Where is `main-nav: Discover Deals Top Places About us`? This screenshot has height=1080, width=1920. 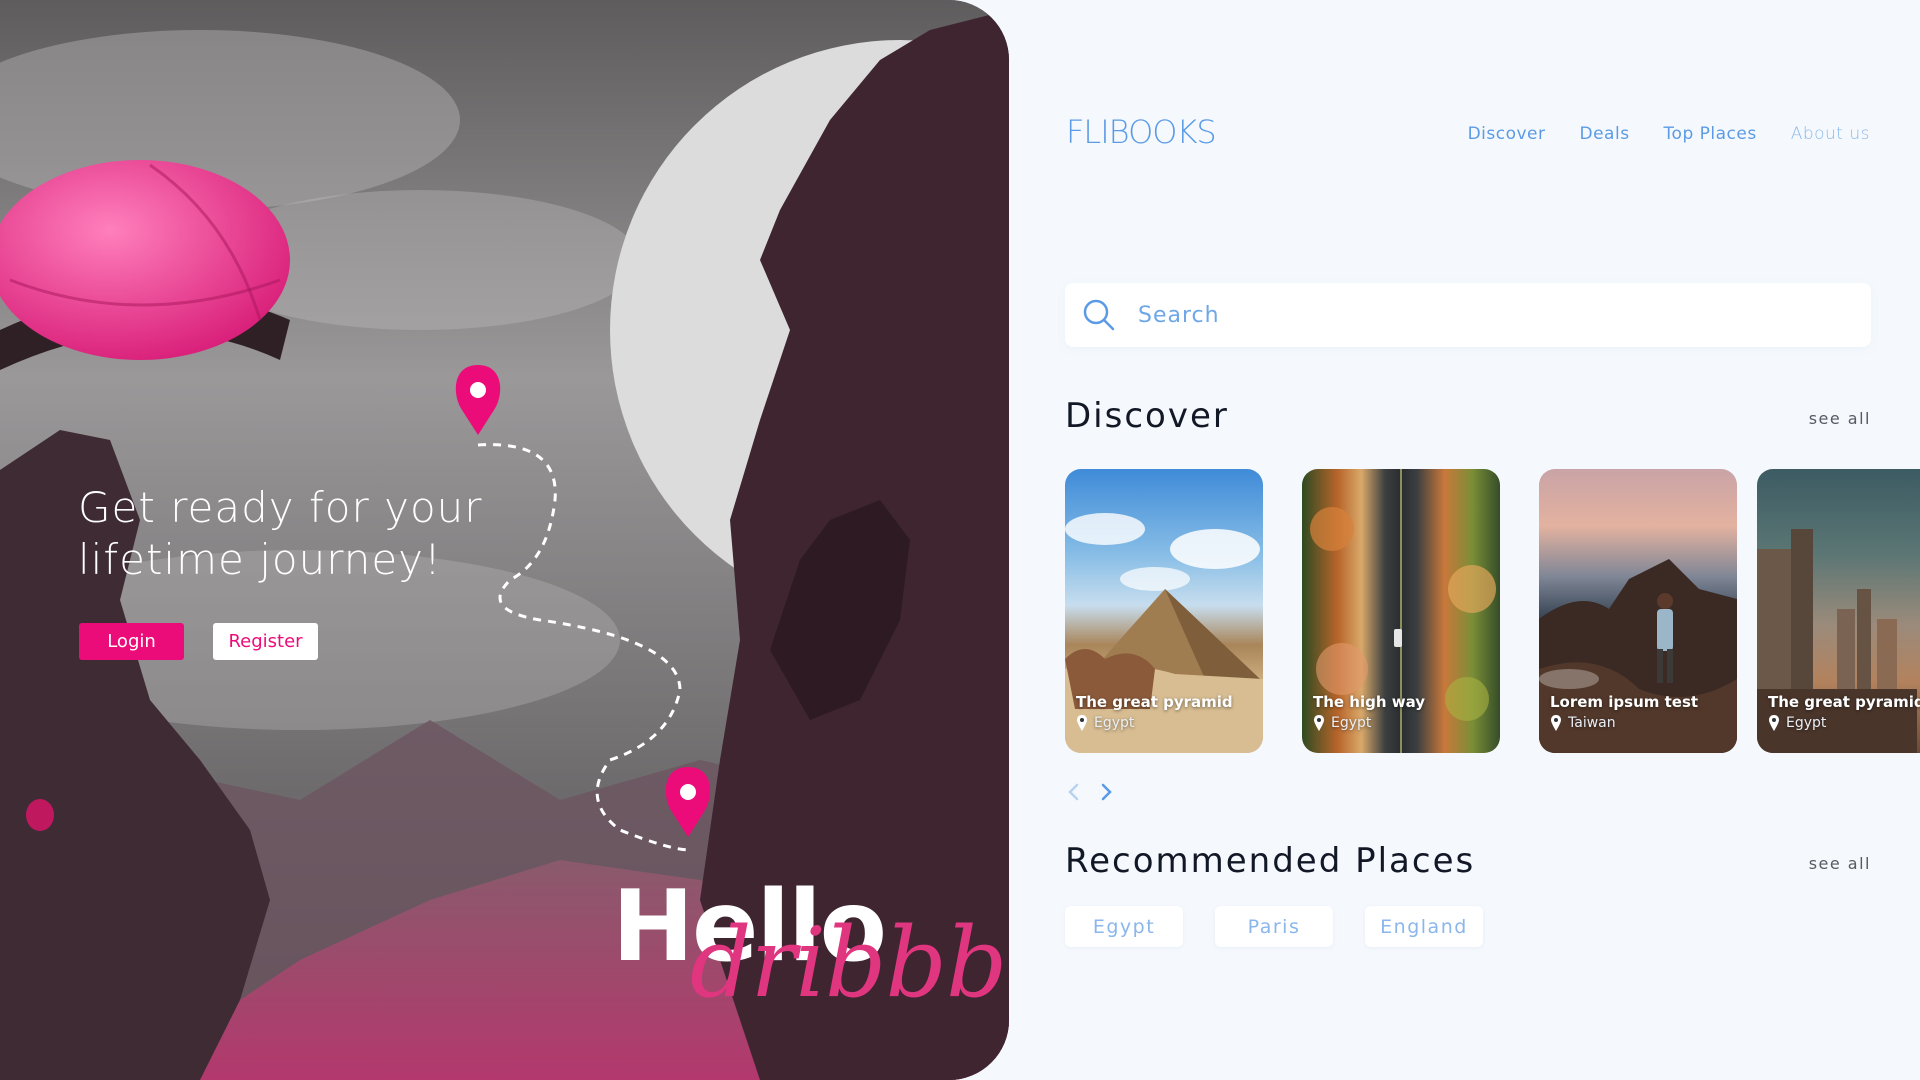 main-nav: Discover Deals Top Places About us is located at coordinates (1669, 134).